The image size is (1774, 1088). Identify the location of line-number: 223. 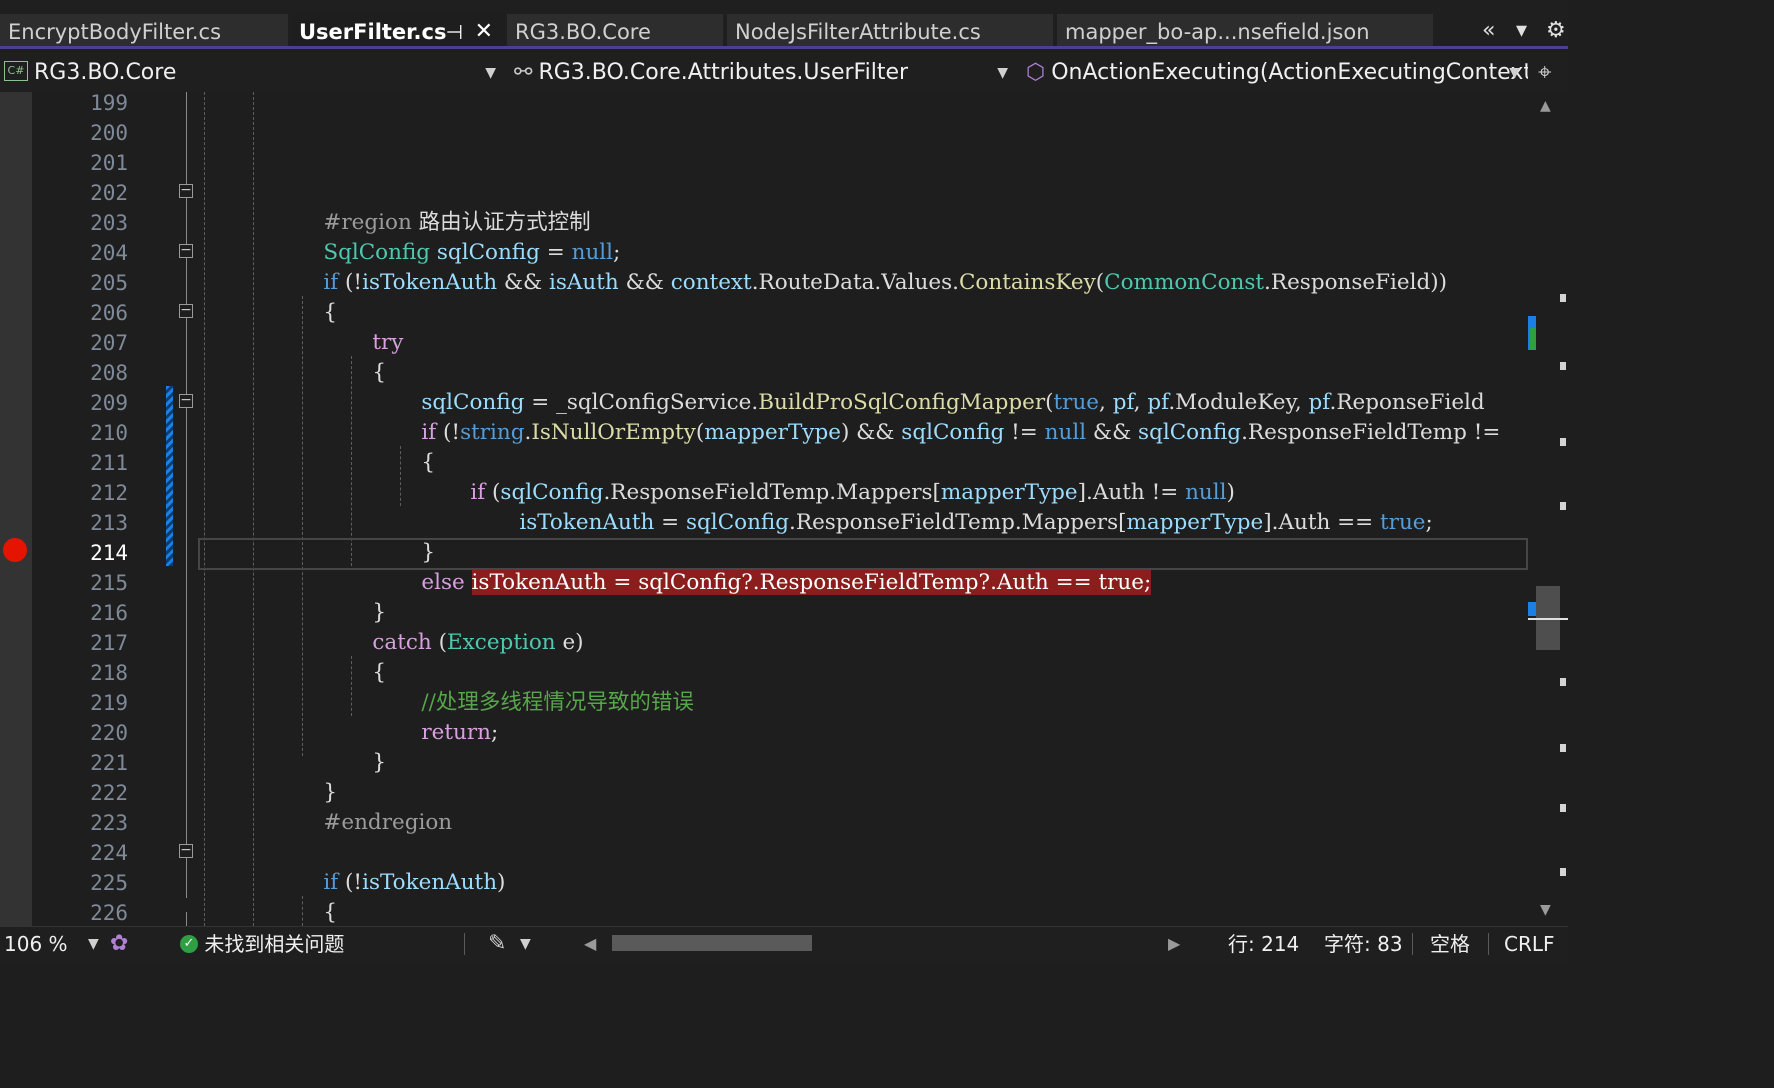
(109, 823).